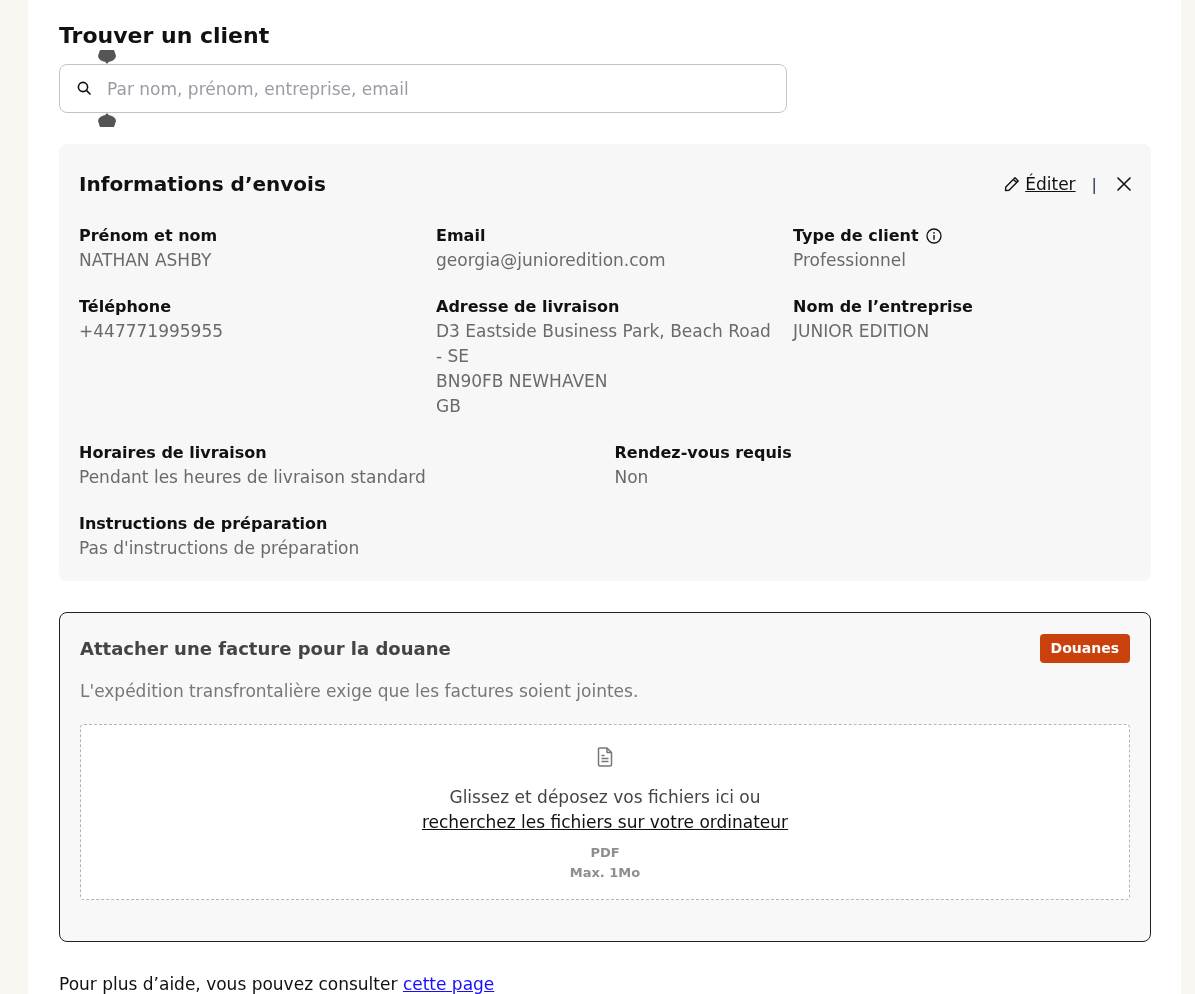  What do you see at coordinates (1012, 184) in the screenshot?
I see `pencil-icon` at bounding box center [1012, 184].